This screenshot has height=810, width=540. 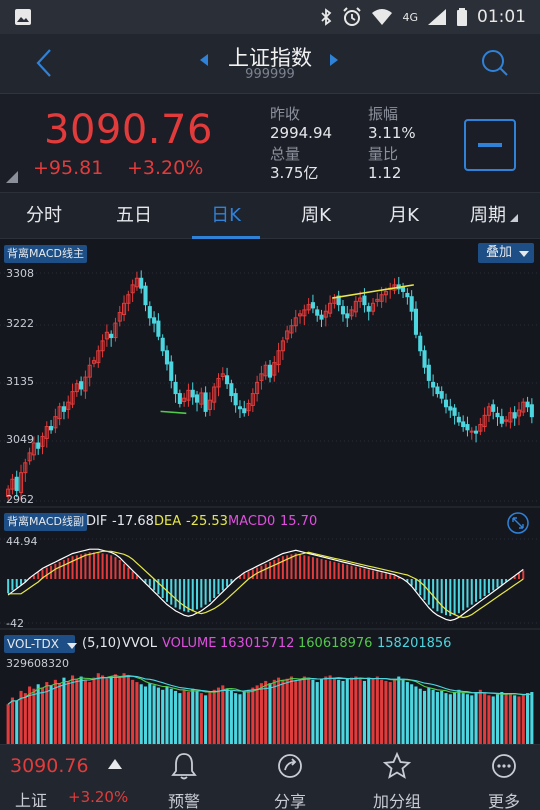 What do you see at coordinates (49, 766) in the screenshot?
I see `bottom-price: 3090.76` at bounding box center [49, 766].